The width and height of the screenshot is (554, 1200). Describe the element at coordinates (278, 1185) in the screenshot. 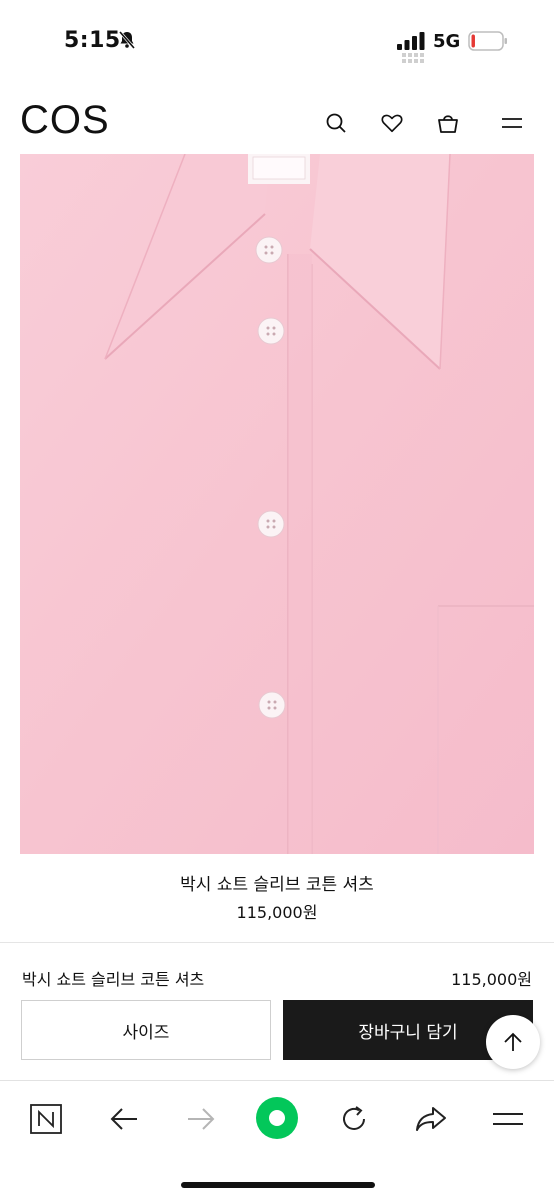

I see `home-indicator` at that location.